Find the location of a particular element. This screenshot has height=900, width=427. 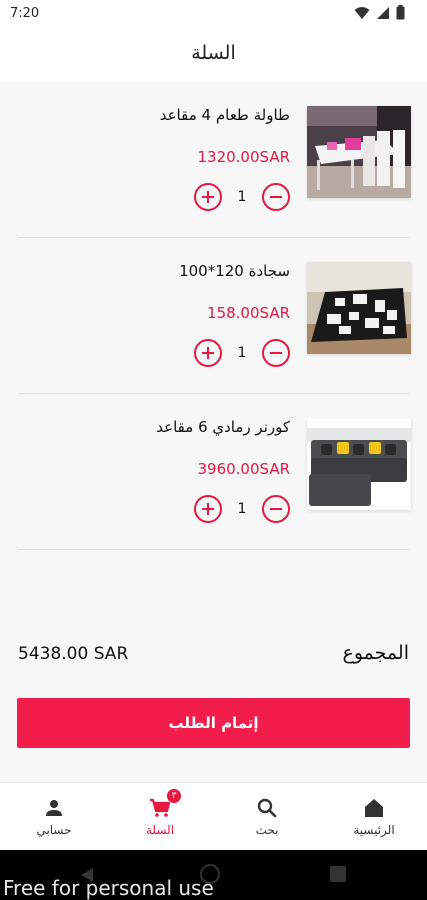

person-icon is located at coordinates (54, 808).